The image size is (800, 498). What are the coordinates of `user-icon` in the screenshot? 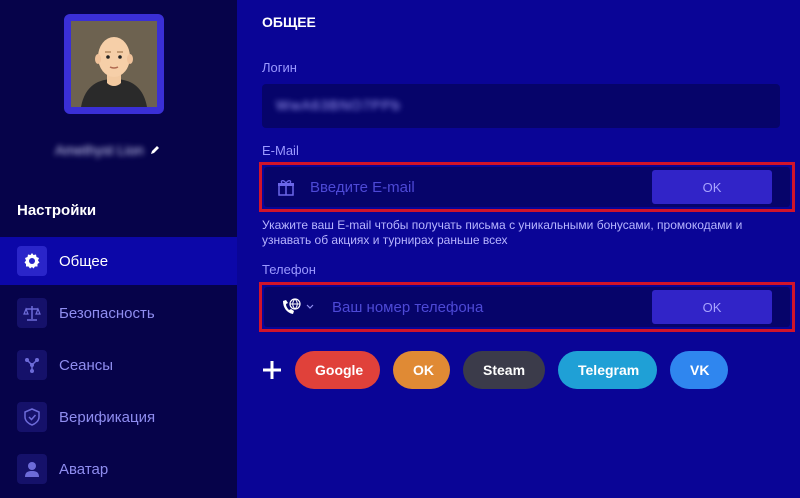 It's located at (32, 469).